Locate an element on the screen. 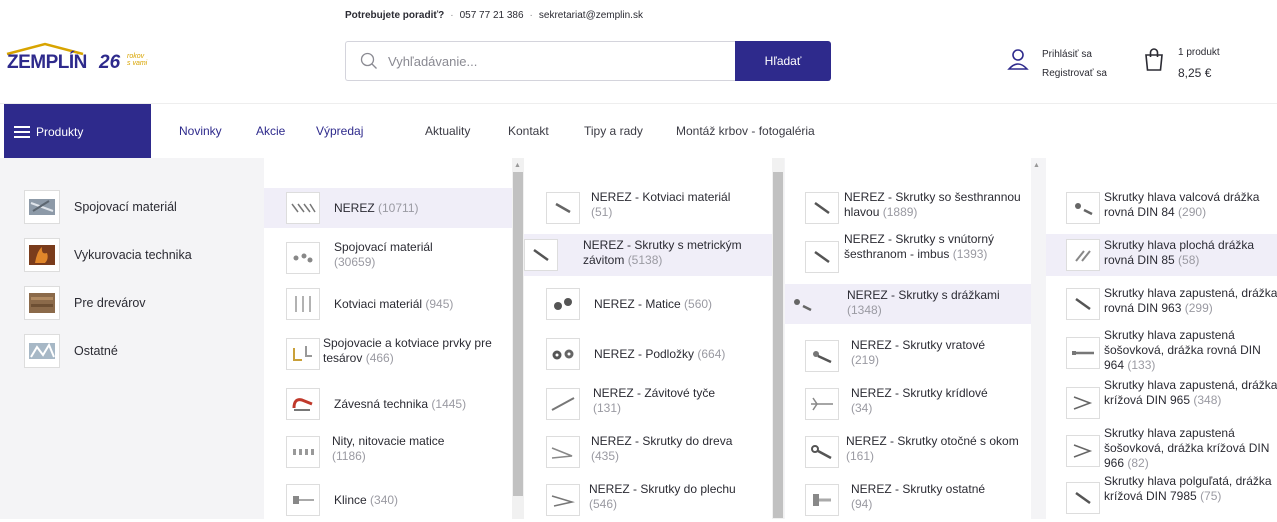  help-text: Potrebujete poradiť? is located at coordinates (395, 15).